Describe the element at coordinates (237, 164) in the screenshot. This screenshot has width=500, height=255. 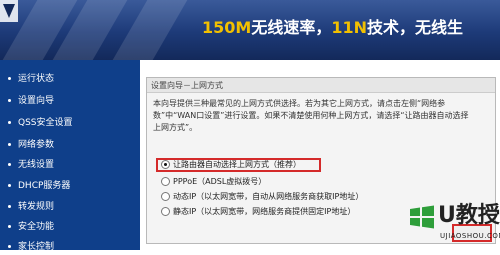
I see `option-label: 让路由器自动选择上网方式（推荐）` at that location.